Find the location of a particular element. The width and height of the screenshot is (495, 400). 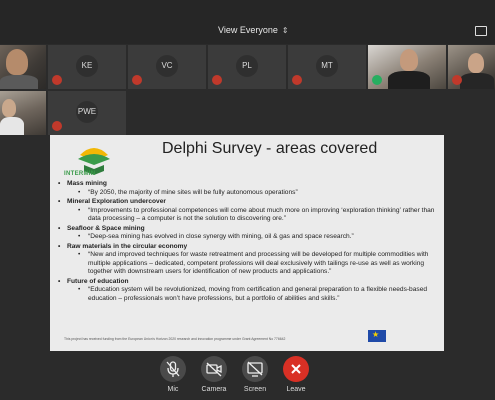

participant-initials: VC is located at coordinates (167, 66).